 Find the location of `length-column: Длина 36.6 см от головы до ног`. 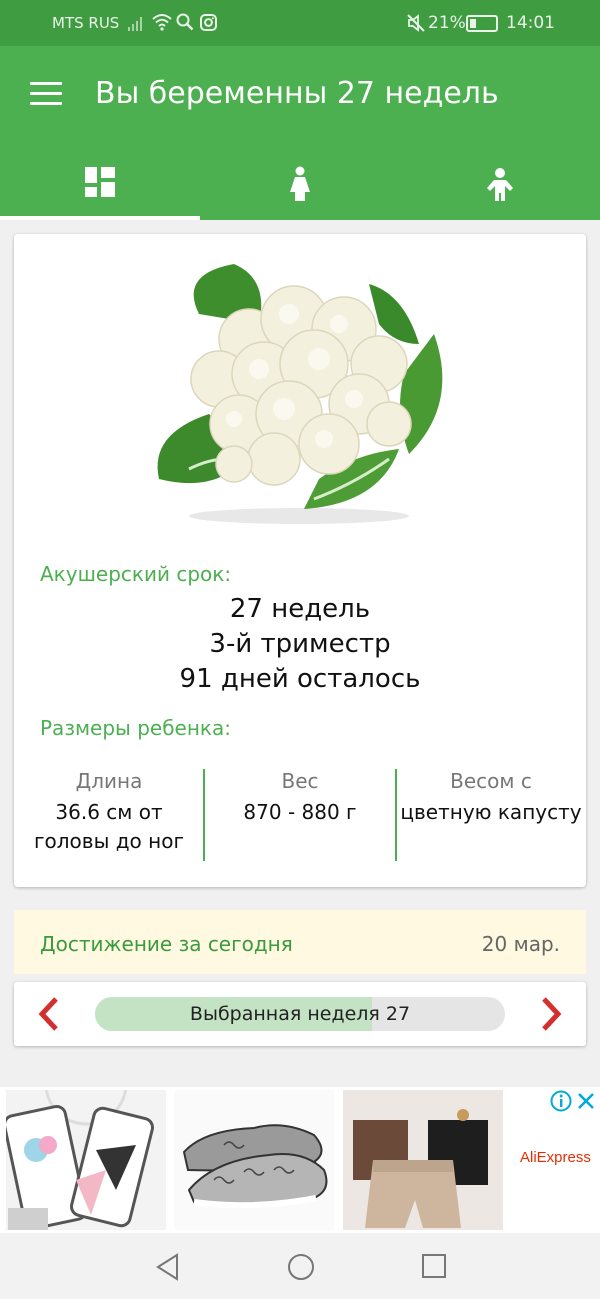

length-column: Длина 36.6 см от головы до ног is located at coordinates (109, 812).